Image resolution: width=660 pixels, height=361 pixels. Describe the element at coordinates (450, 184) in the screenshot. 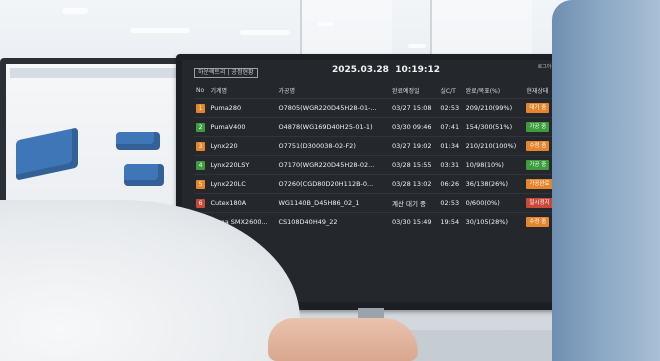

I see `cycle-time: 06:26` at that location.